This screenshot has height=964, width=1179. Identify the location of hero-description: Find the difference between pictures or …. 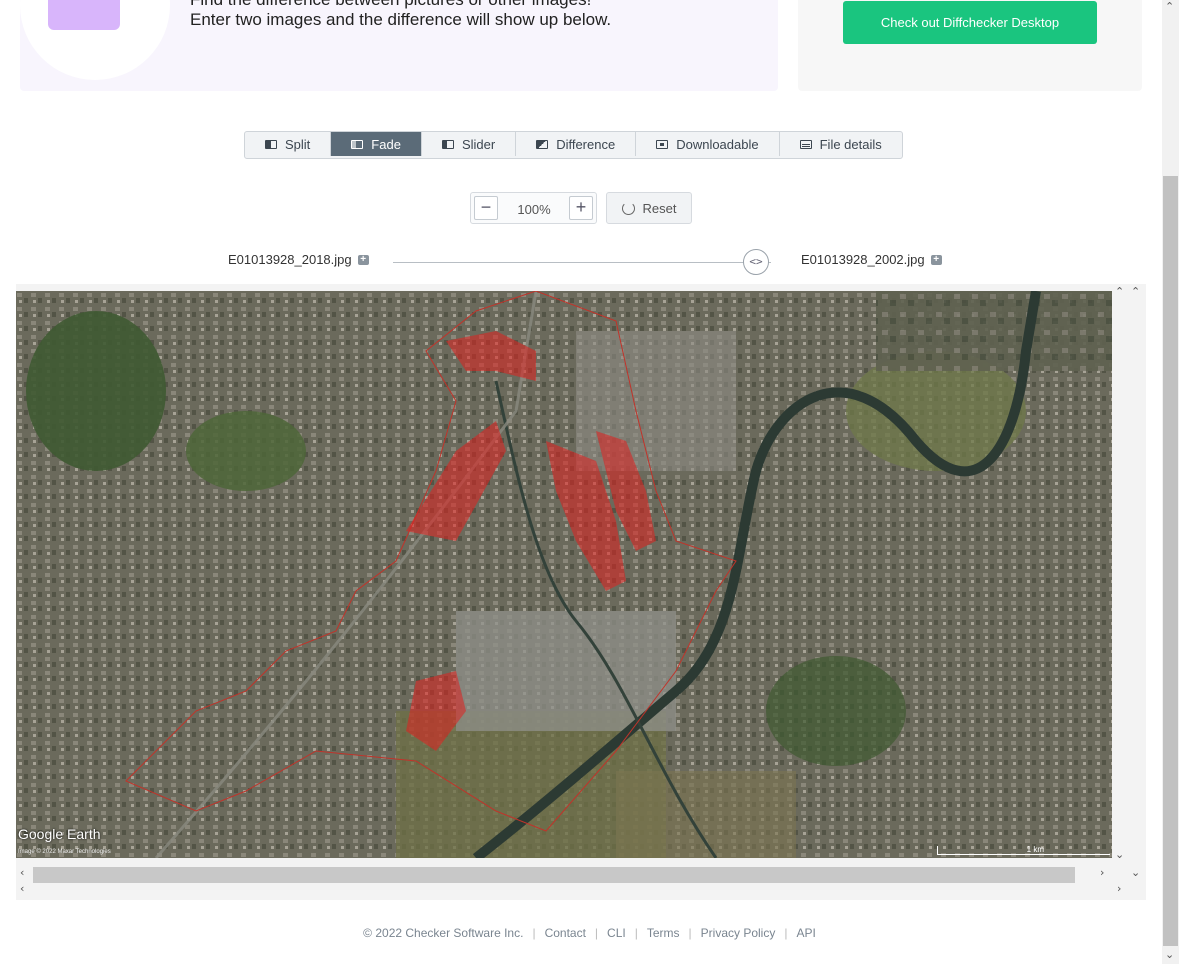
(400, 15).